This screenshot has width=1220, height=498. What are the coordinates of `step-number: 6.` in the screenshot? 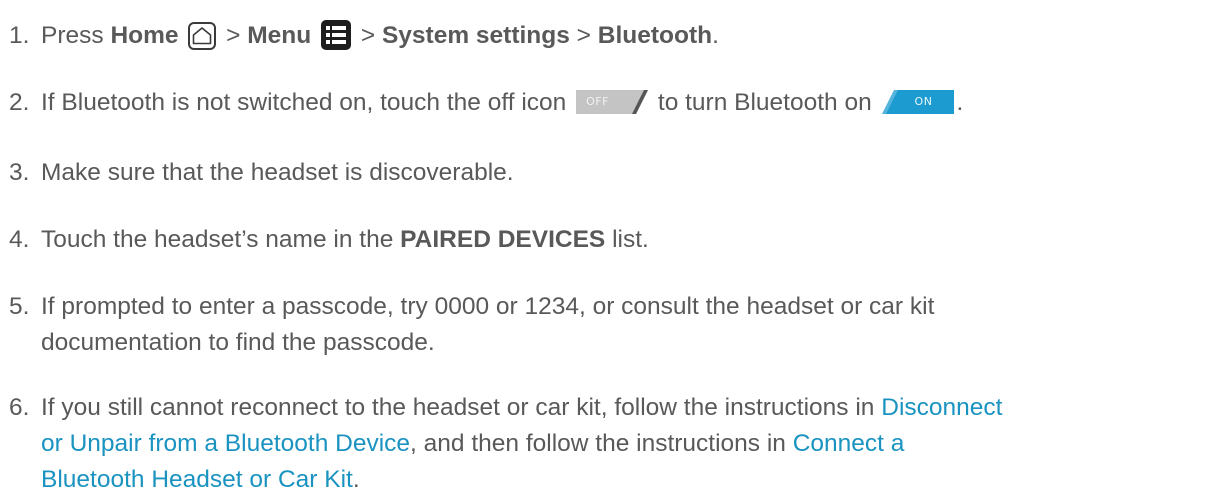 It's located at (19, 407).